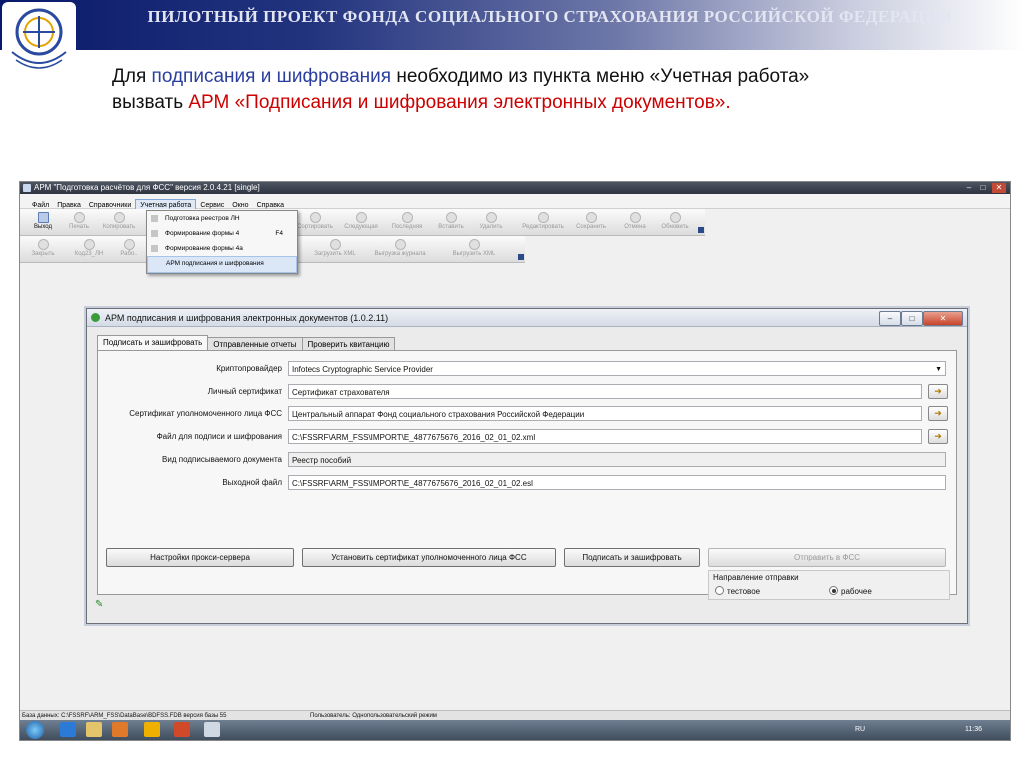 Image resolution: width=1024 pixels, height=768 pixels. Describe the element at coordinates (938, 369) in the screenshot. I see `chevron-down-icon: ▼` at that location.